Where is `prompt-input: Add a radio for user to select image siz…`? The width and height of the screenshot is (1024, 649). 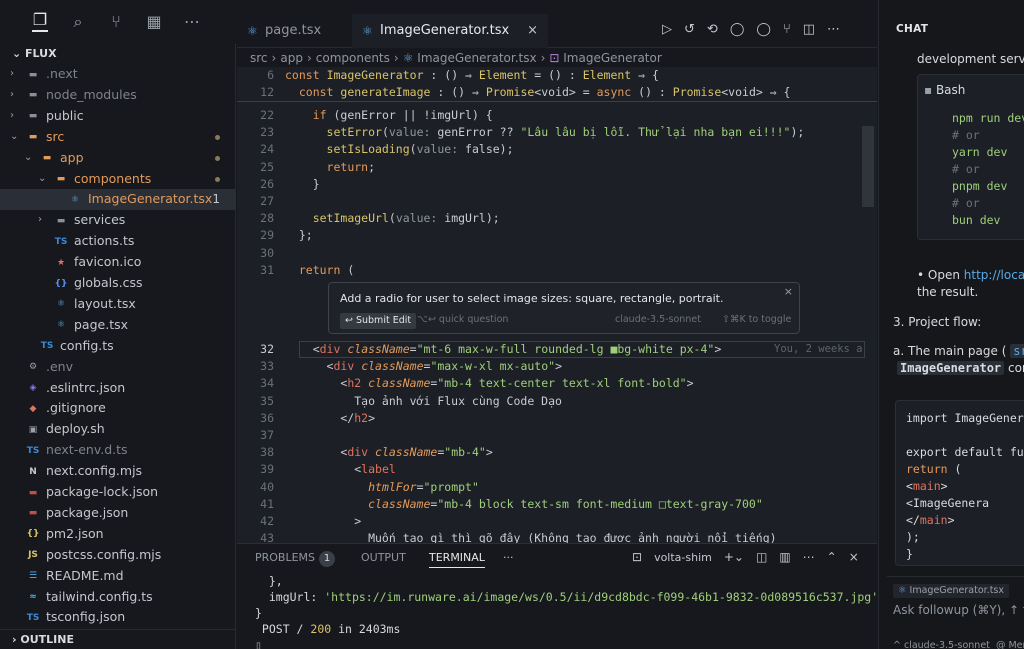
prompt-input: Add a radio for user to select image siz… is located at coordinates (531, 298).